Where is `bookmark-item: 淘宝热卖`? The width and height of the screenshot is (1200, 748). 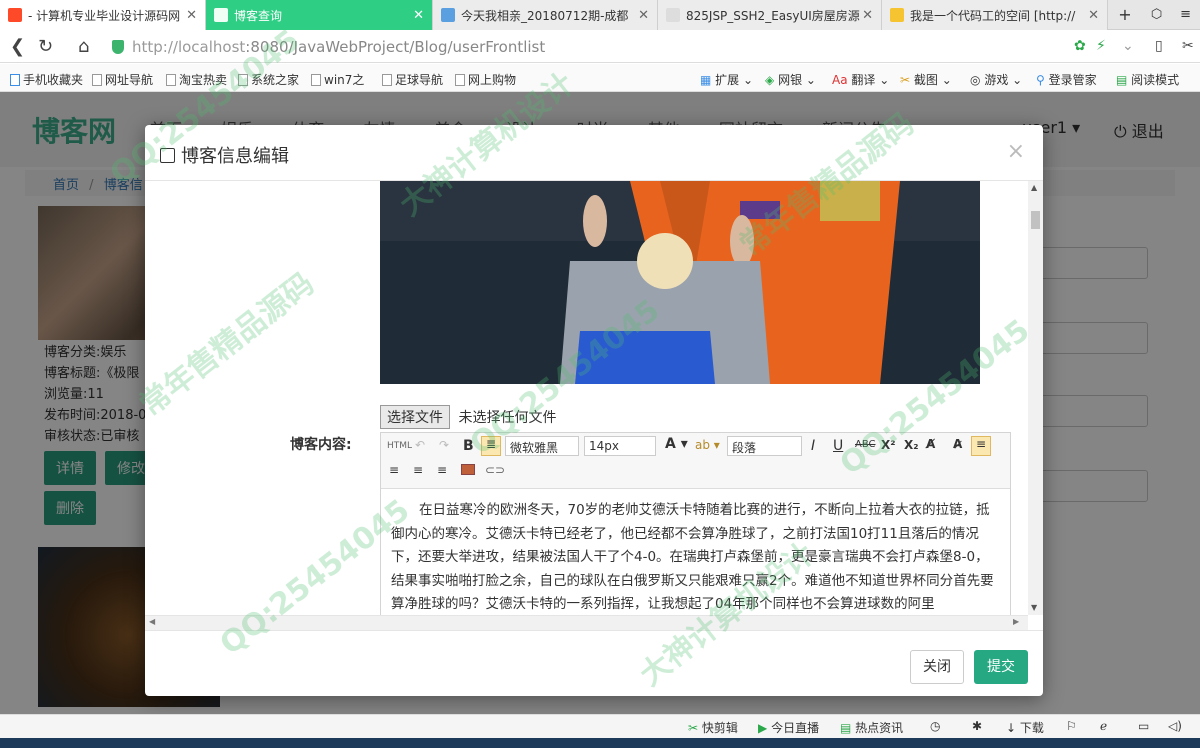 bookmark-item: 淘宝热卖 is located at coordinates (196, 79).